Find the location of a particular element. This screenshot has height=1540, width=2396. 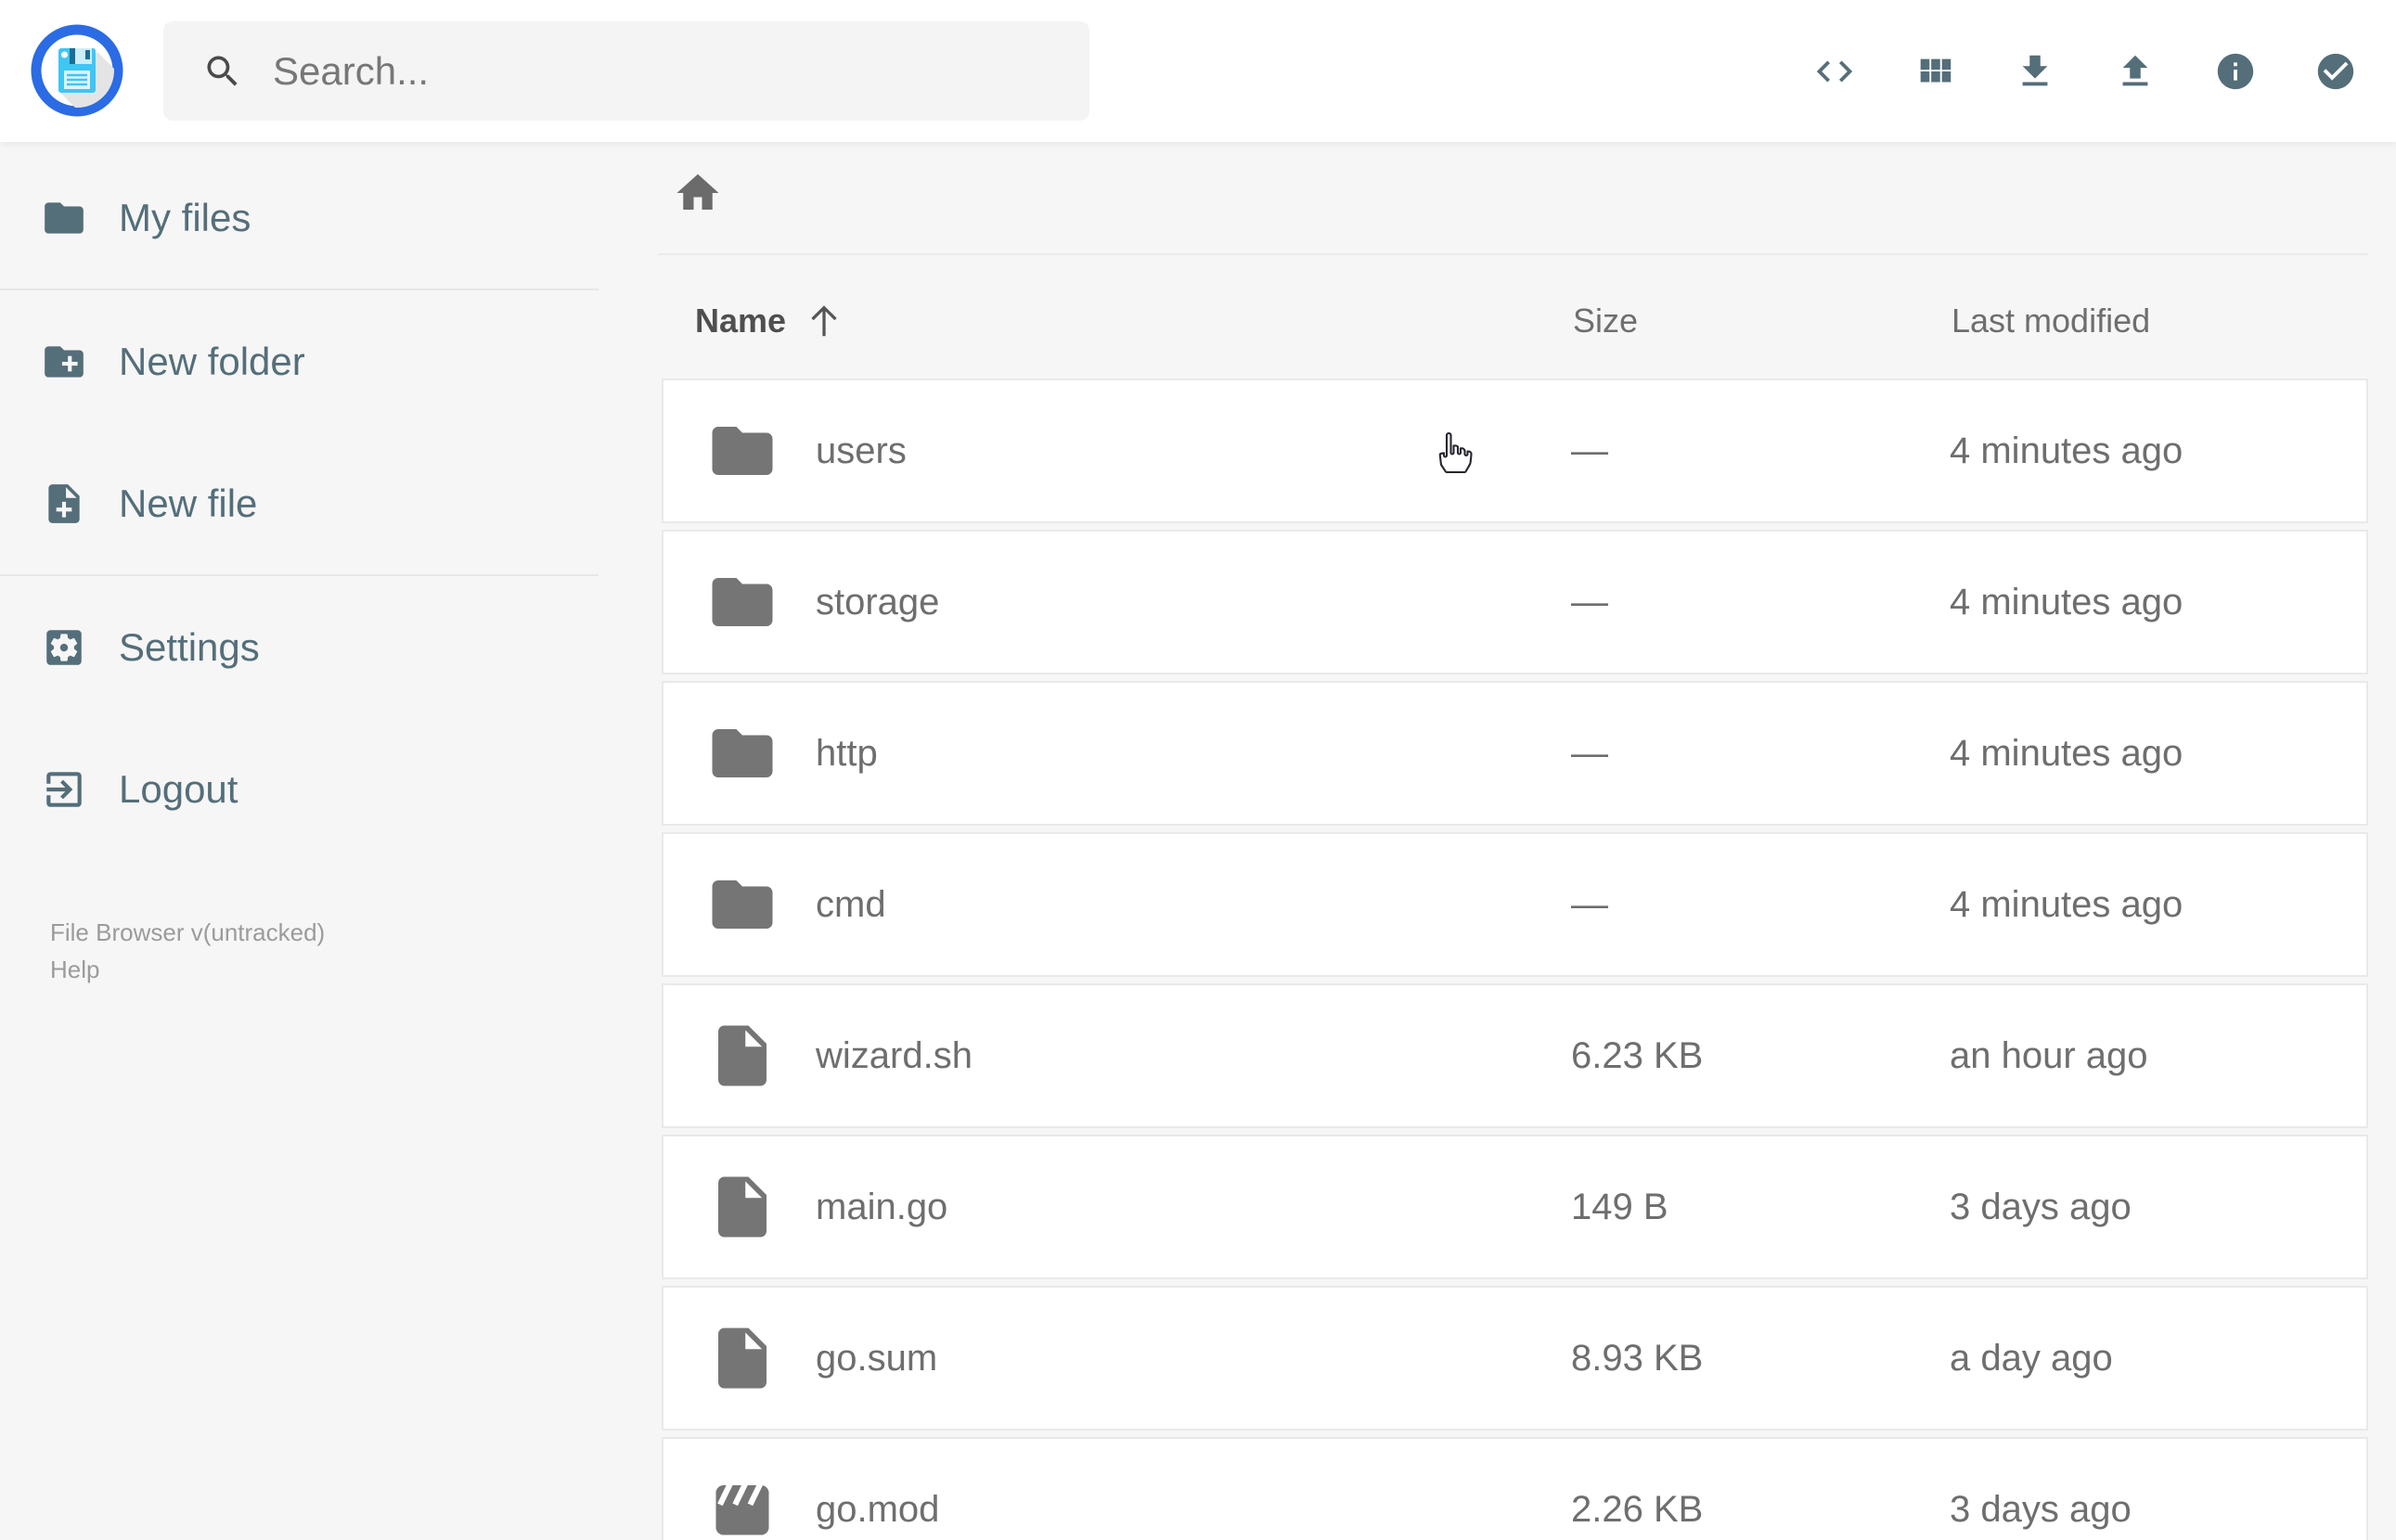

sidebar-item-label: Logout is located at coordinates (178, 788).